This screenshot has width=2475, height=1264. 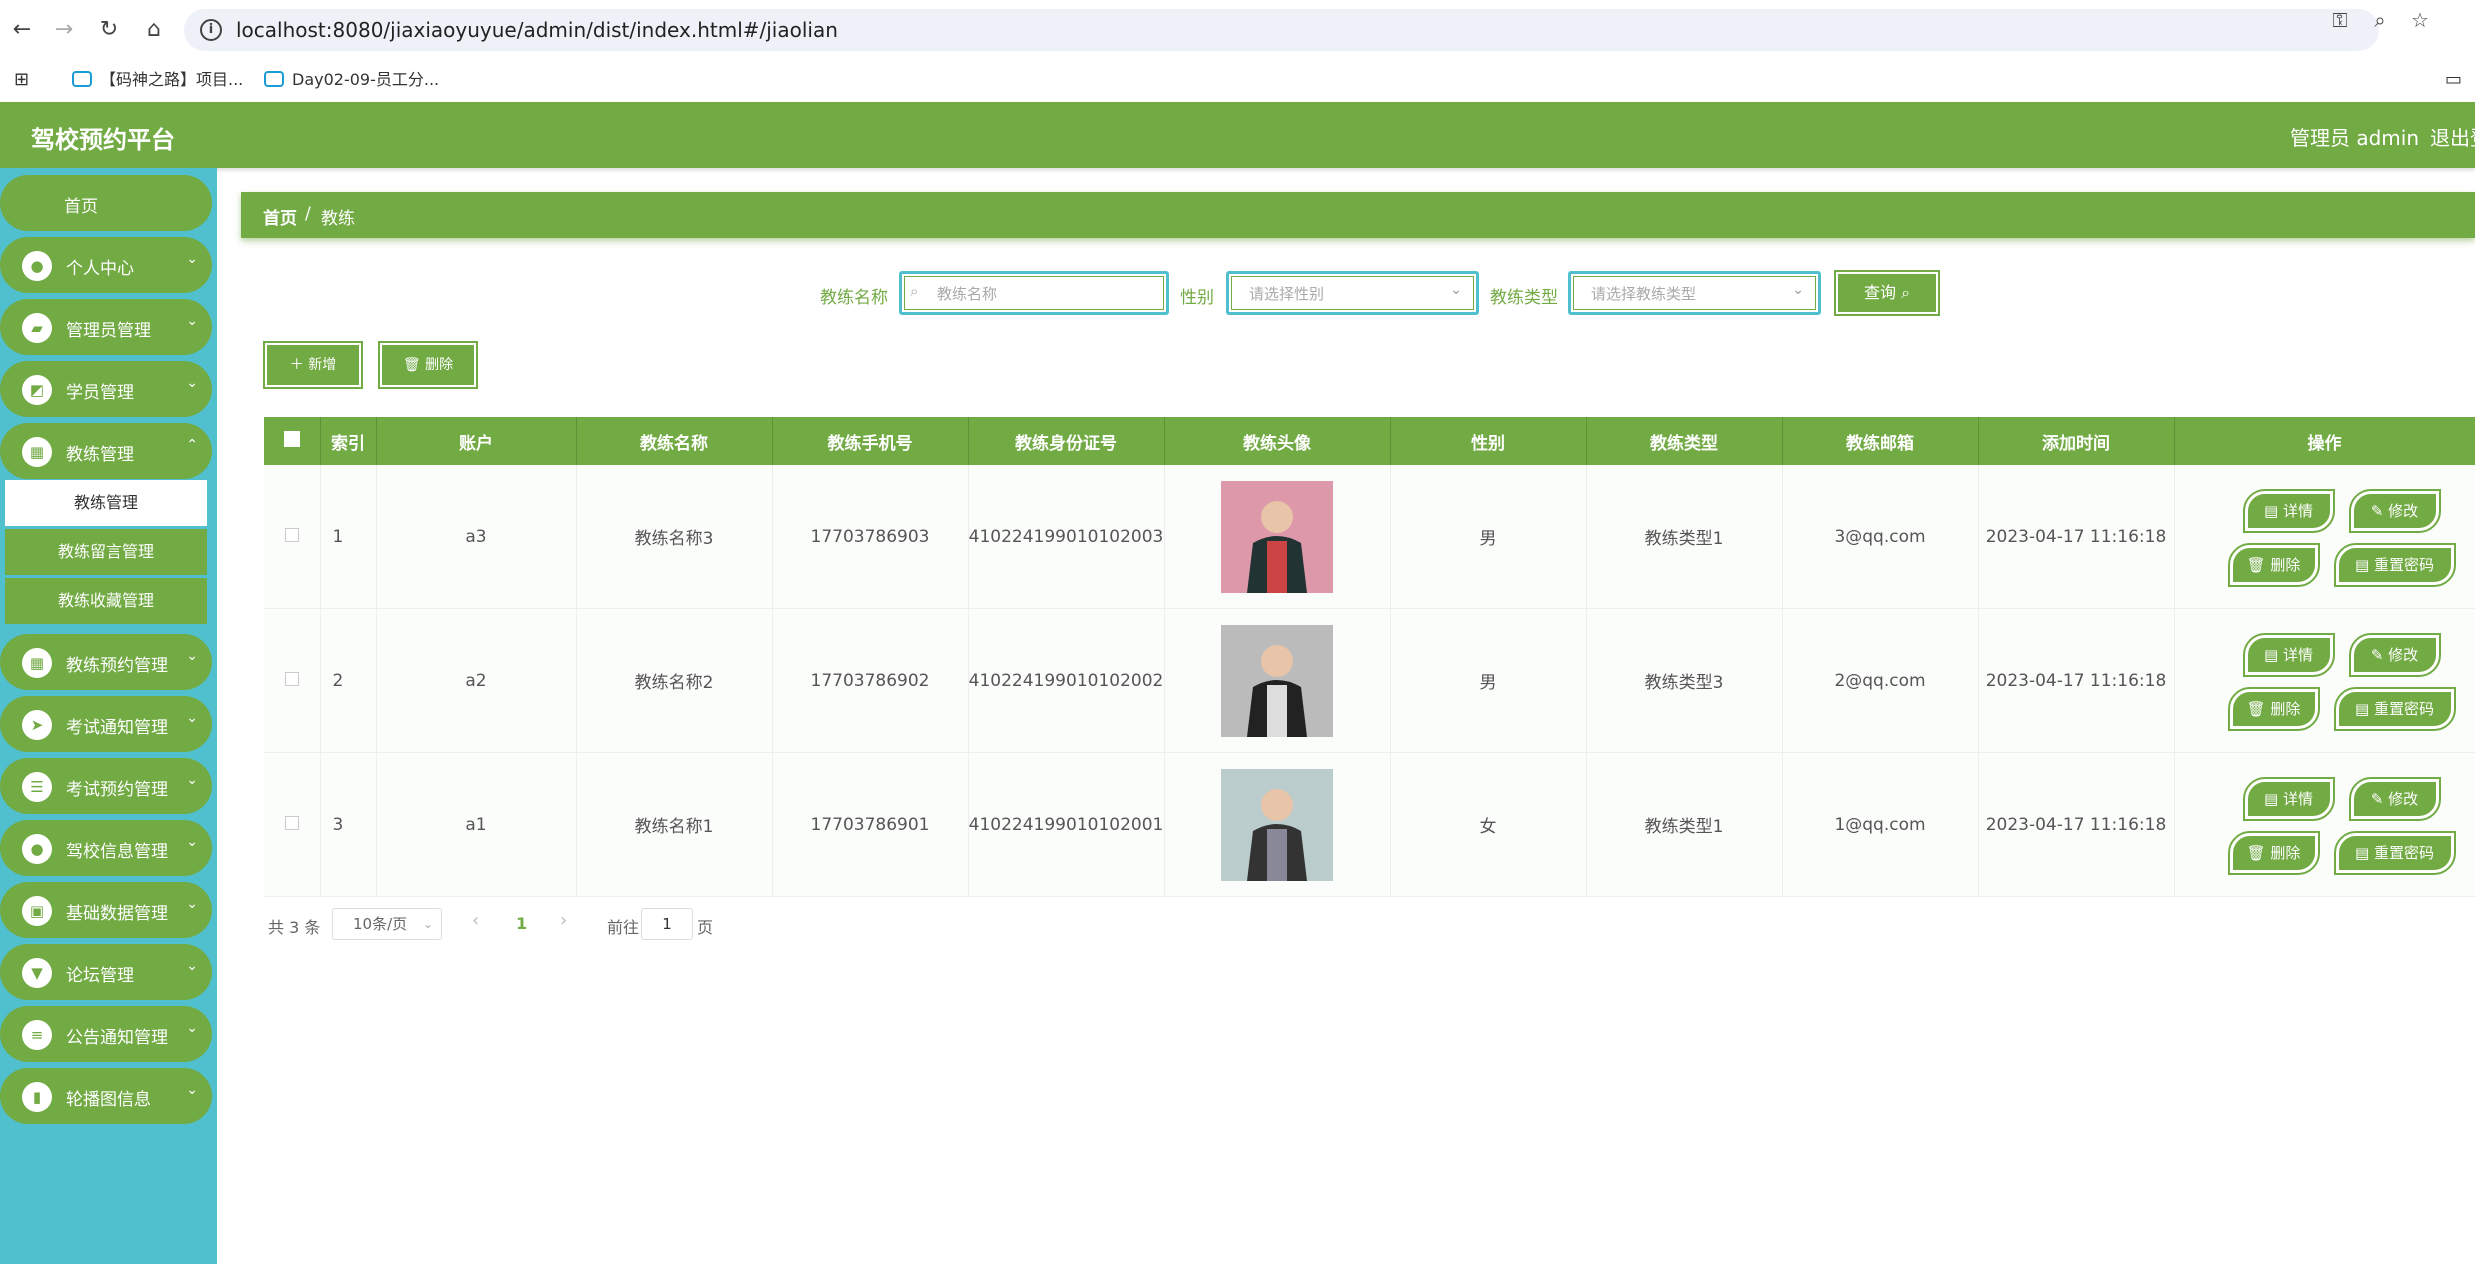 I want to click on goto-label: 前往, so click(x=623, y=927).